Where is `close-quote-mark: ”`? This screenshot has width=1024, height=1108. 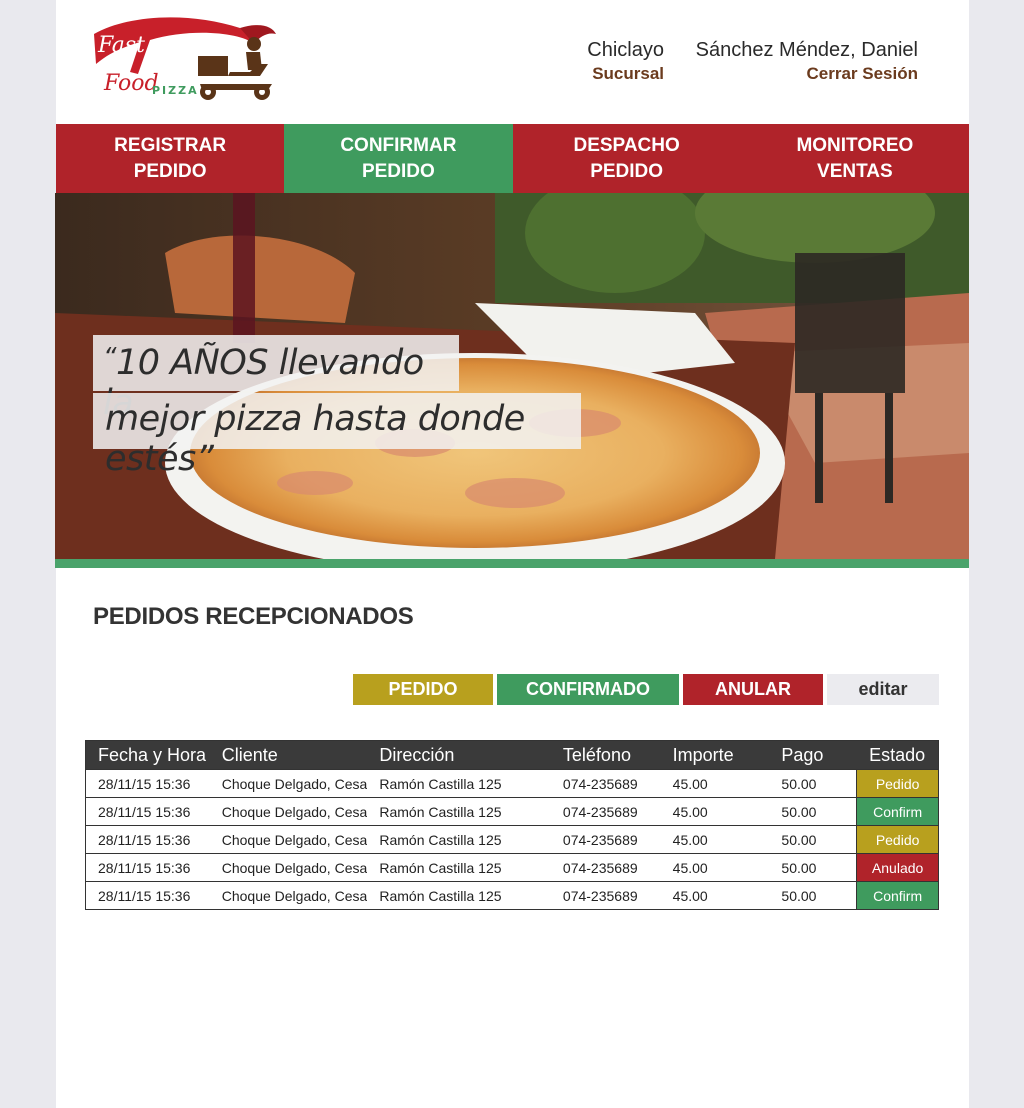
close-quote-mark: ” is located at coordinates (204, 459).